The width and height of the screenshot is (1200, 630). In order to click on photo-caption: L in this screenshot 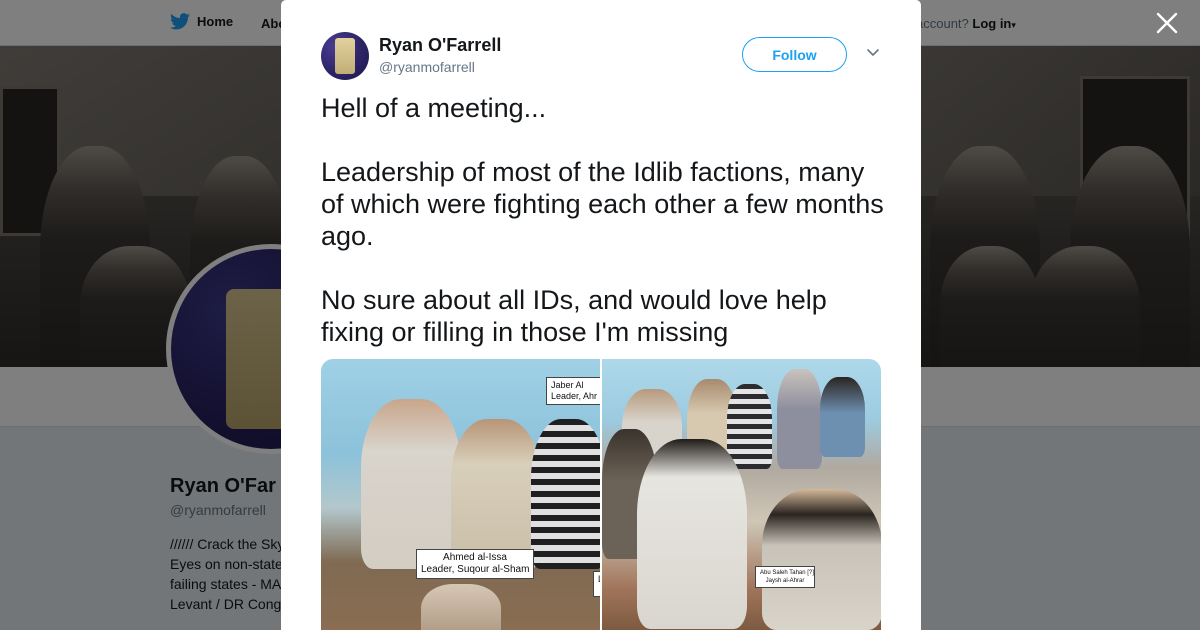, I will do `click(596, 584)`.